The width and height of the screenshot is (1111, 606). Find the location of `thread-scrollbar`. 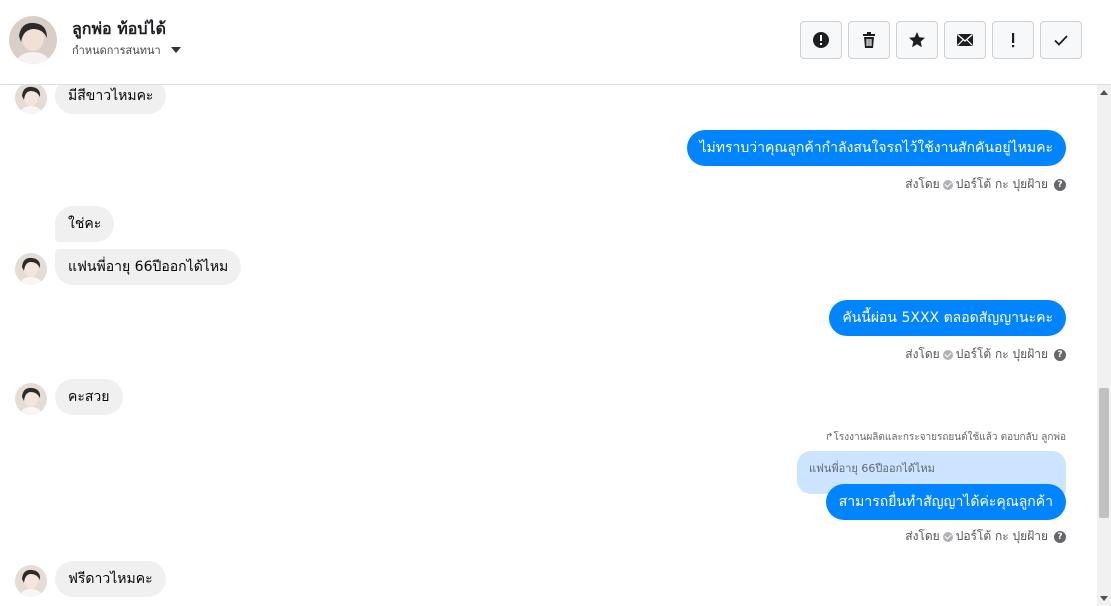

thread-scrollbar is located at coordinates (1104, 345).